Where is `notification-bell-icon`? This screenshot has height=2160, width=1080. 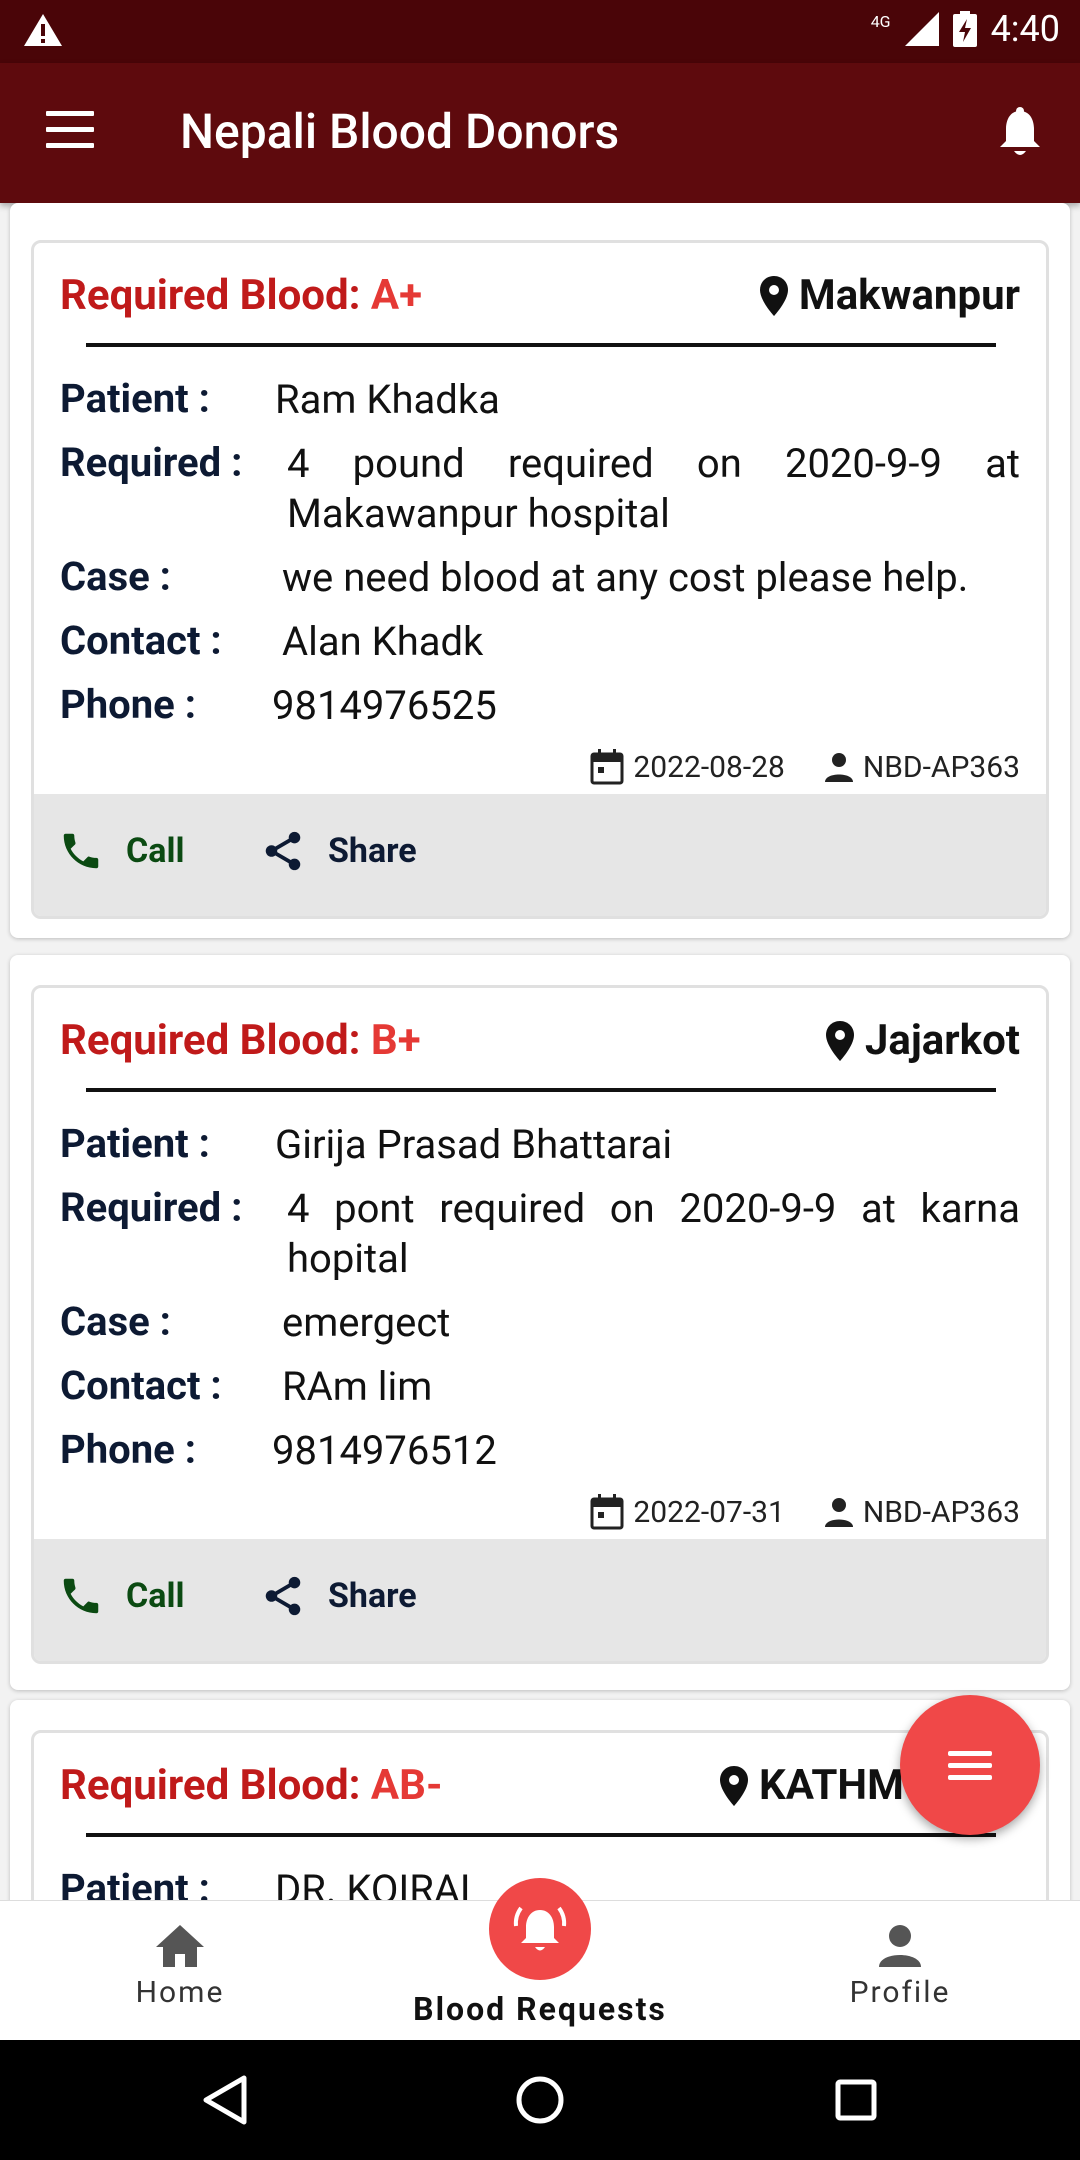 notification-bell-icon is located at coordinates (1020, 133).